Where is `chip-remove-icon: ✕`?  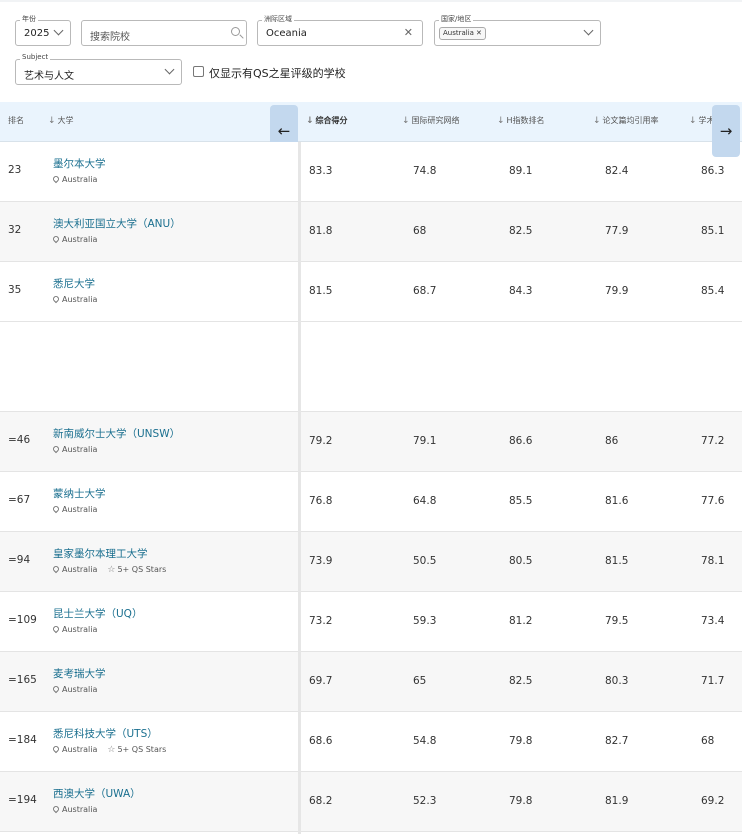 chip-remove-icon: ✕ is located at coordinates (479, 33).